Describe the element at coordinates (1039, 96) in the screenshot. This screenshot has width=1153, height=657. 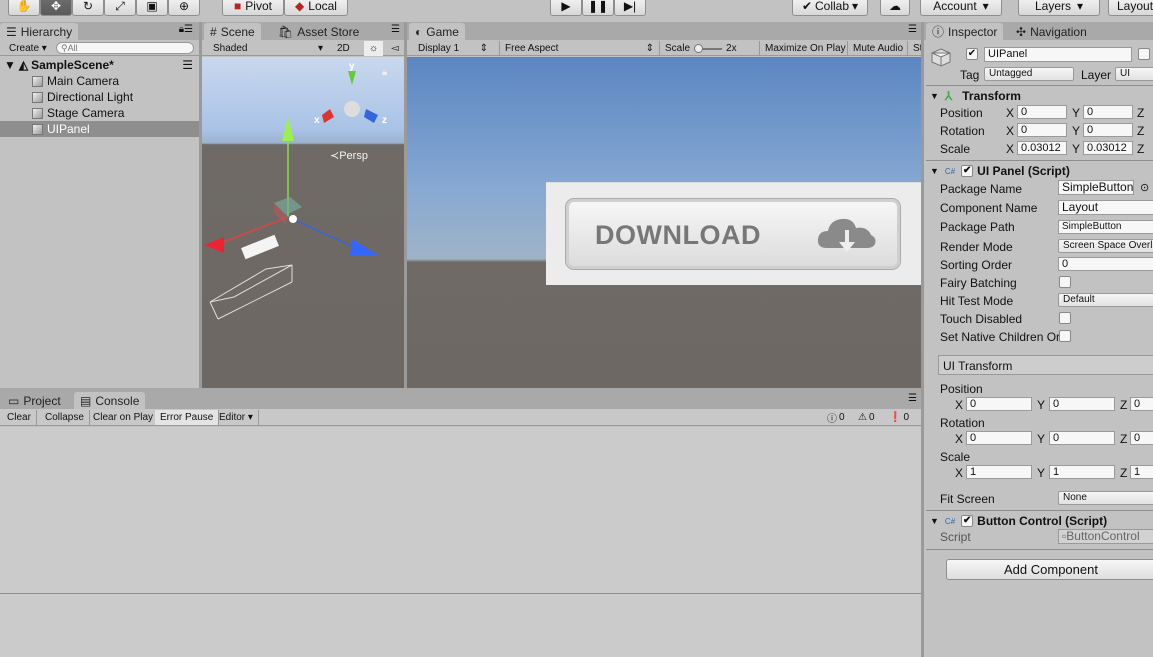
I see `transform-header: ▼ ⅄ Transform` at that location.